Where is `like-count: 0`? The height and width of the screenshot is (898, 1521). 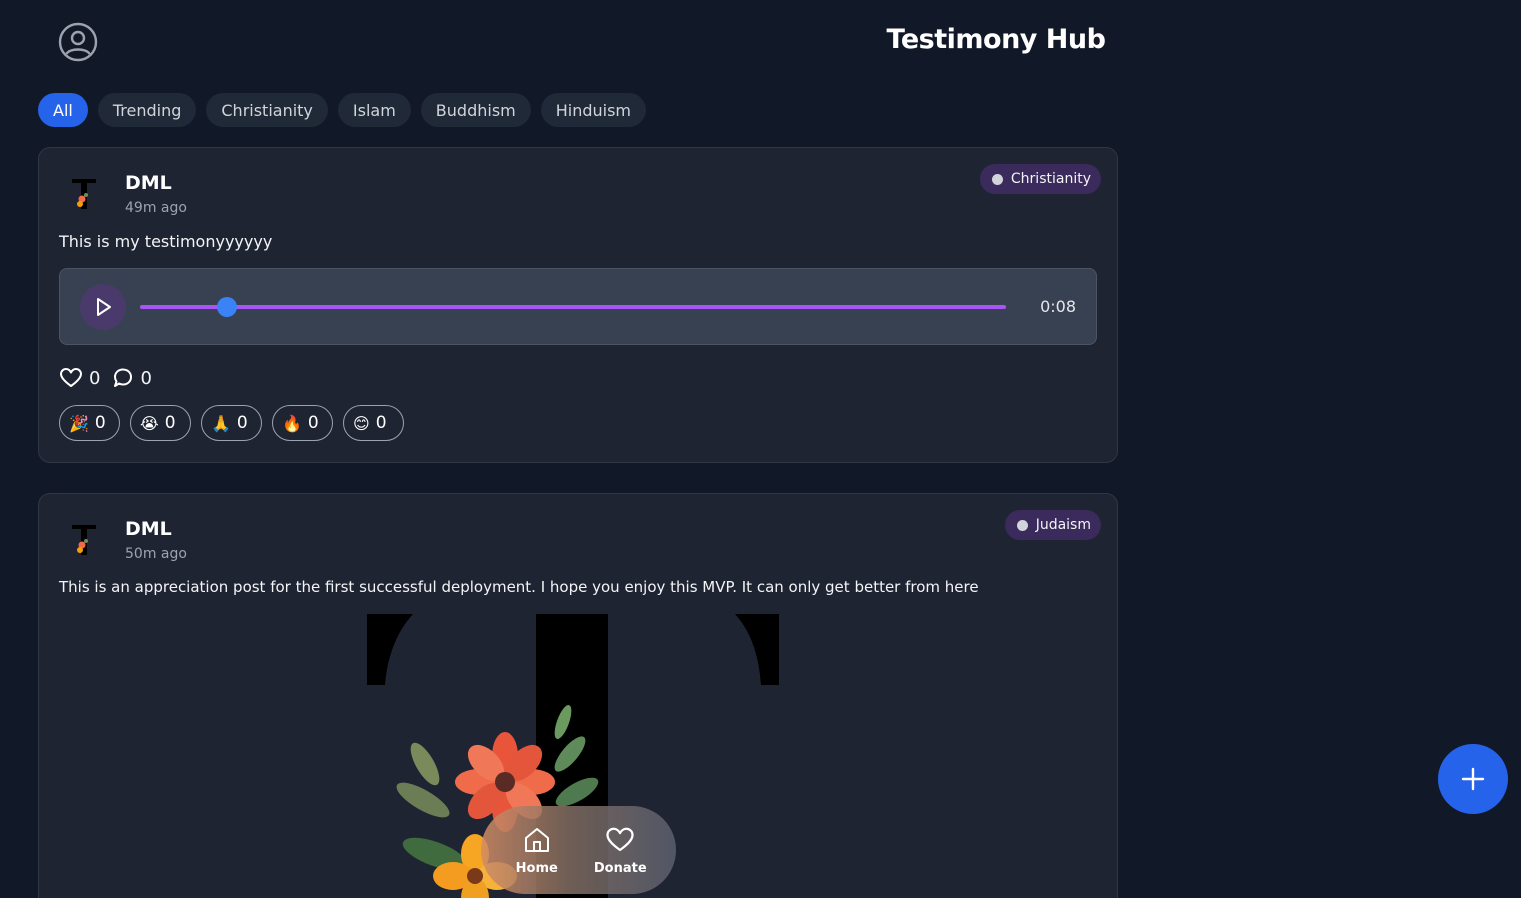
like-count: 0 is located at coordinates (95, 378).